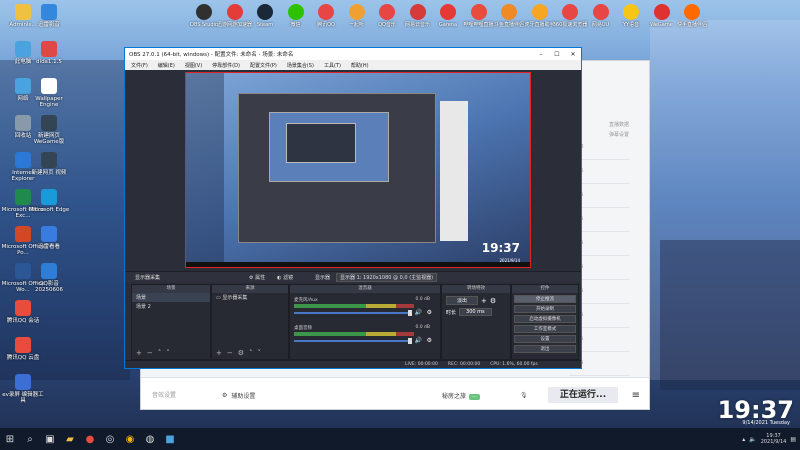 This screenshot has width=800, height=450. Describe the element at coordinates (171, 297) in the screenshot. I see `scene-item: 场景` at that location.